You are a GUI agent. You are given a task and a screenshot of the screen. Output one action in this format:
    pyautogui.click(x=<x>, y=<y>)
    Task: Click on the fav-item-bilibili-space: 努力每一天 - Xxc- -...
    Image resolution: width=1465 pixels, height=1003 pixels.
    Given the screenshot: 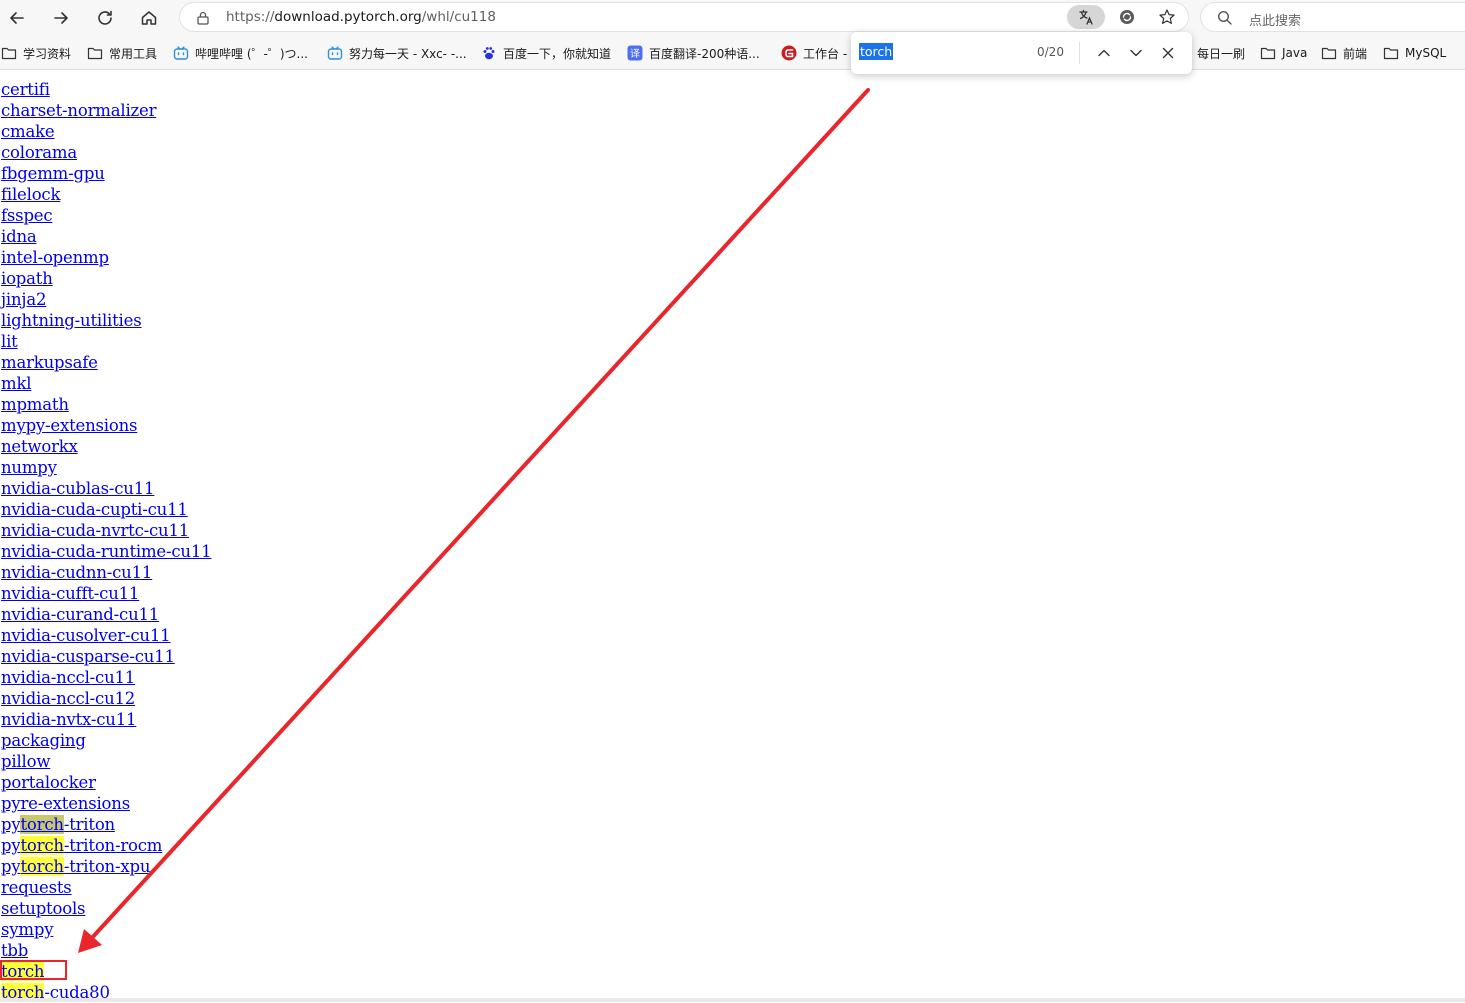 What is the action you would take?
    pyautogui.click(x=397, y=53)
    